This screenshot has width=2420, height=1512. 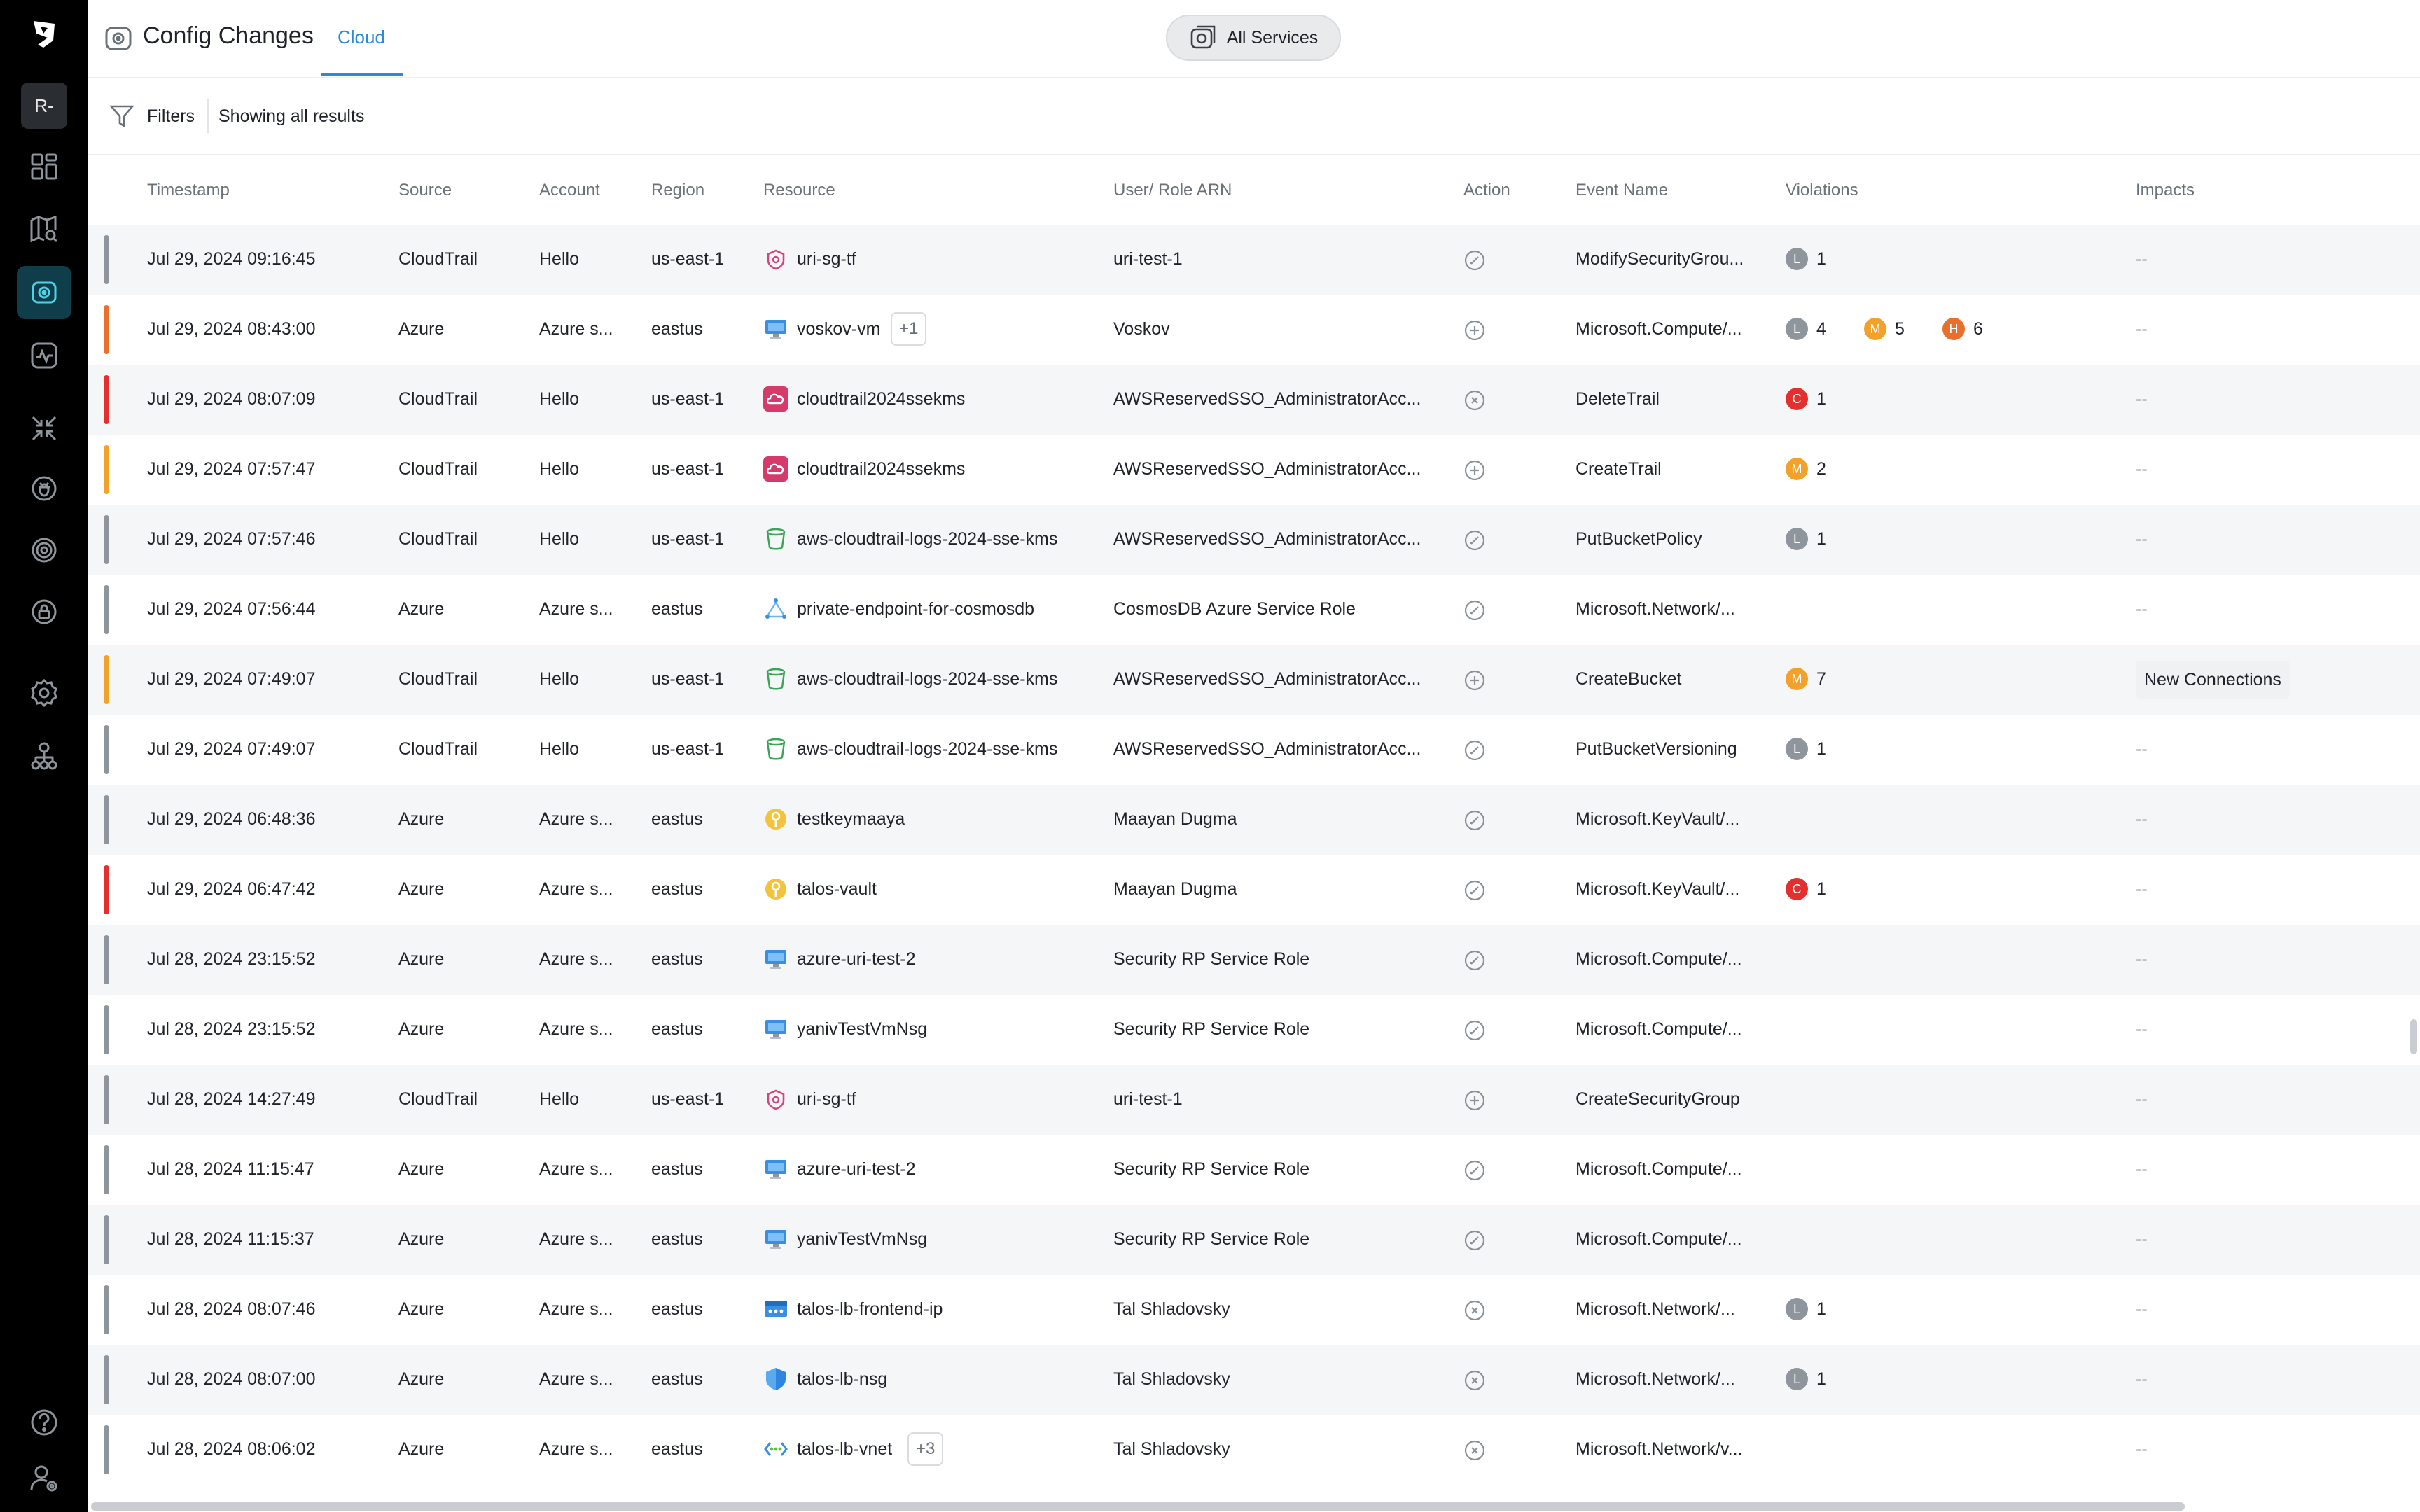 I want to click on severity-indicator-bar, so click(x=106, y=1029).